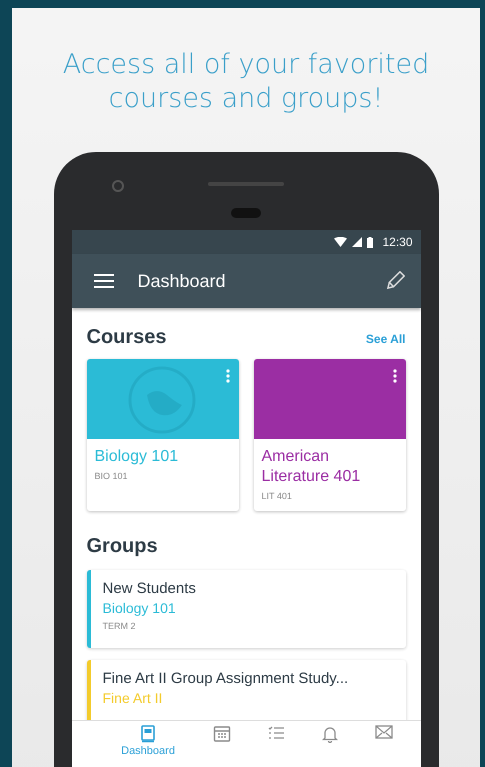 The height and width of the screenshot is (767, 485). I want to click on course-name: Biology 101, so click(137, 457).